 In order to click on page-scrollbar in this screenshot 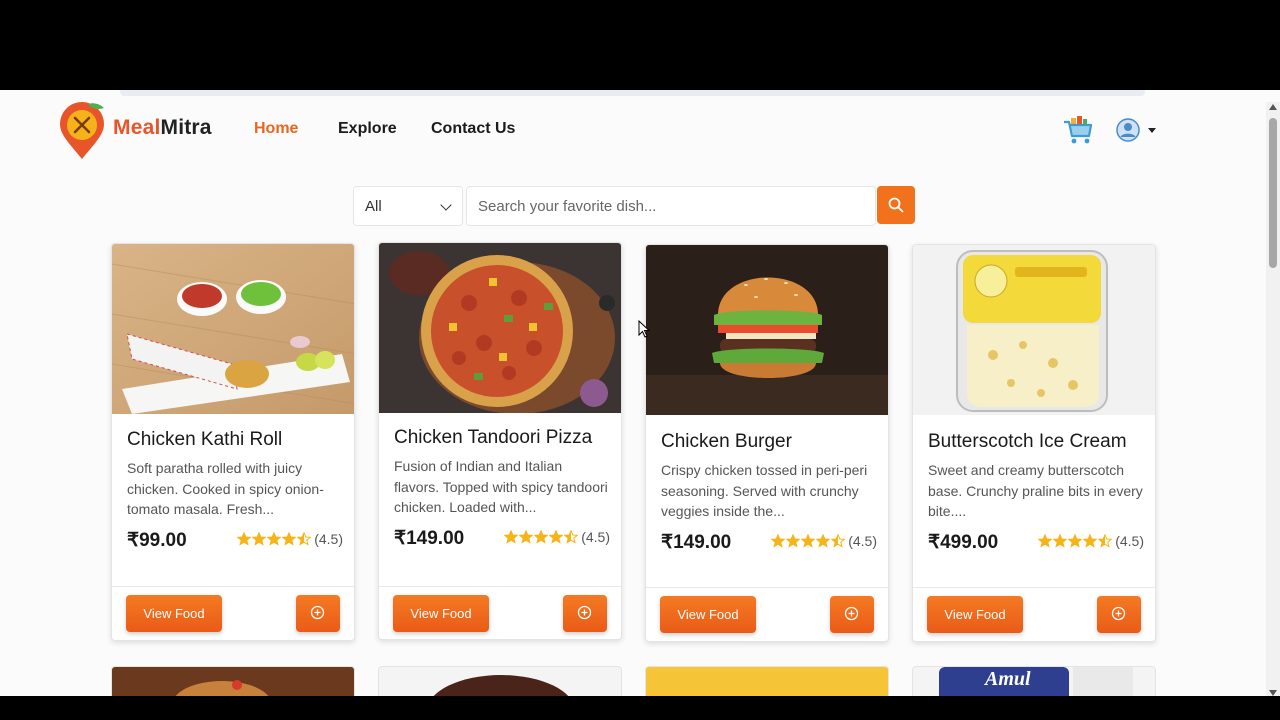, I will do `click(1273, 399)`.